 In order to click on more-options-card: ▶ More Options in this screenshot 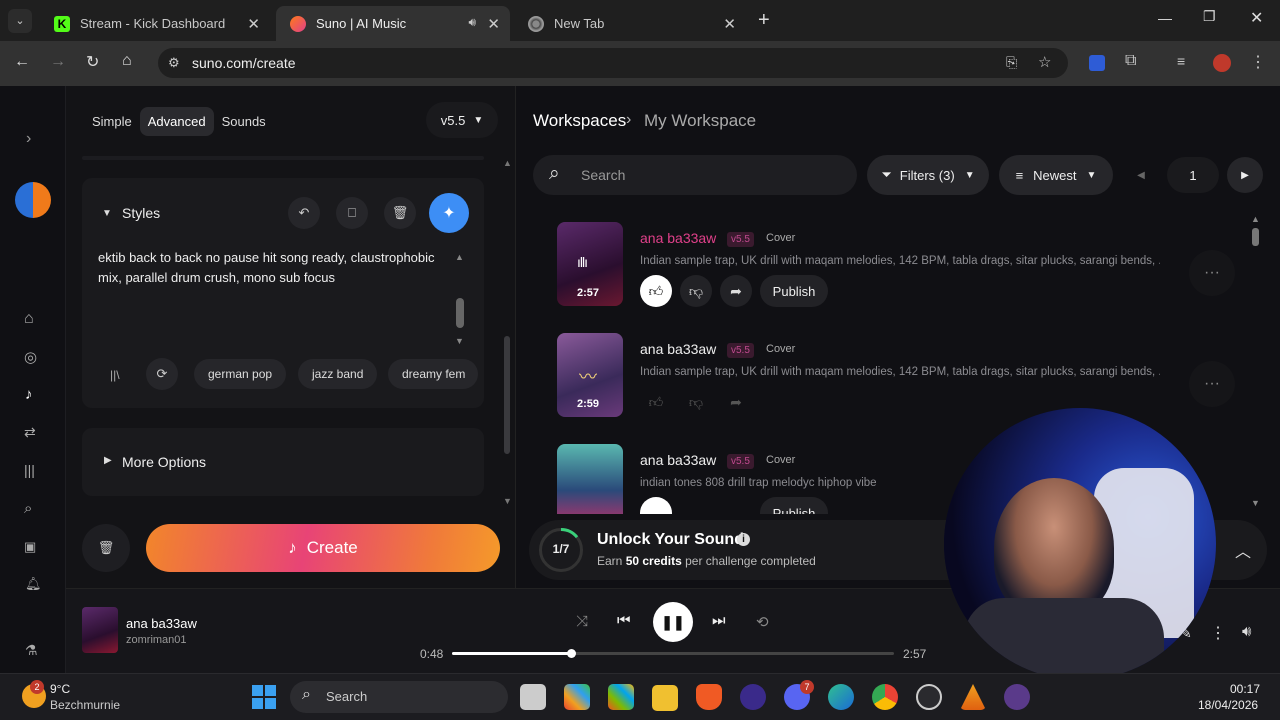, I will do `click(283, 462)`.